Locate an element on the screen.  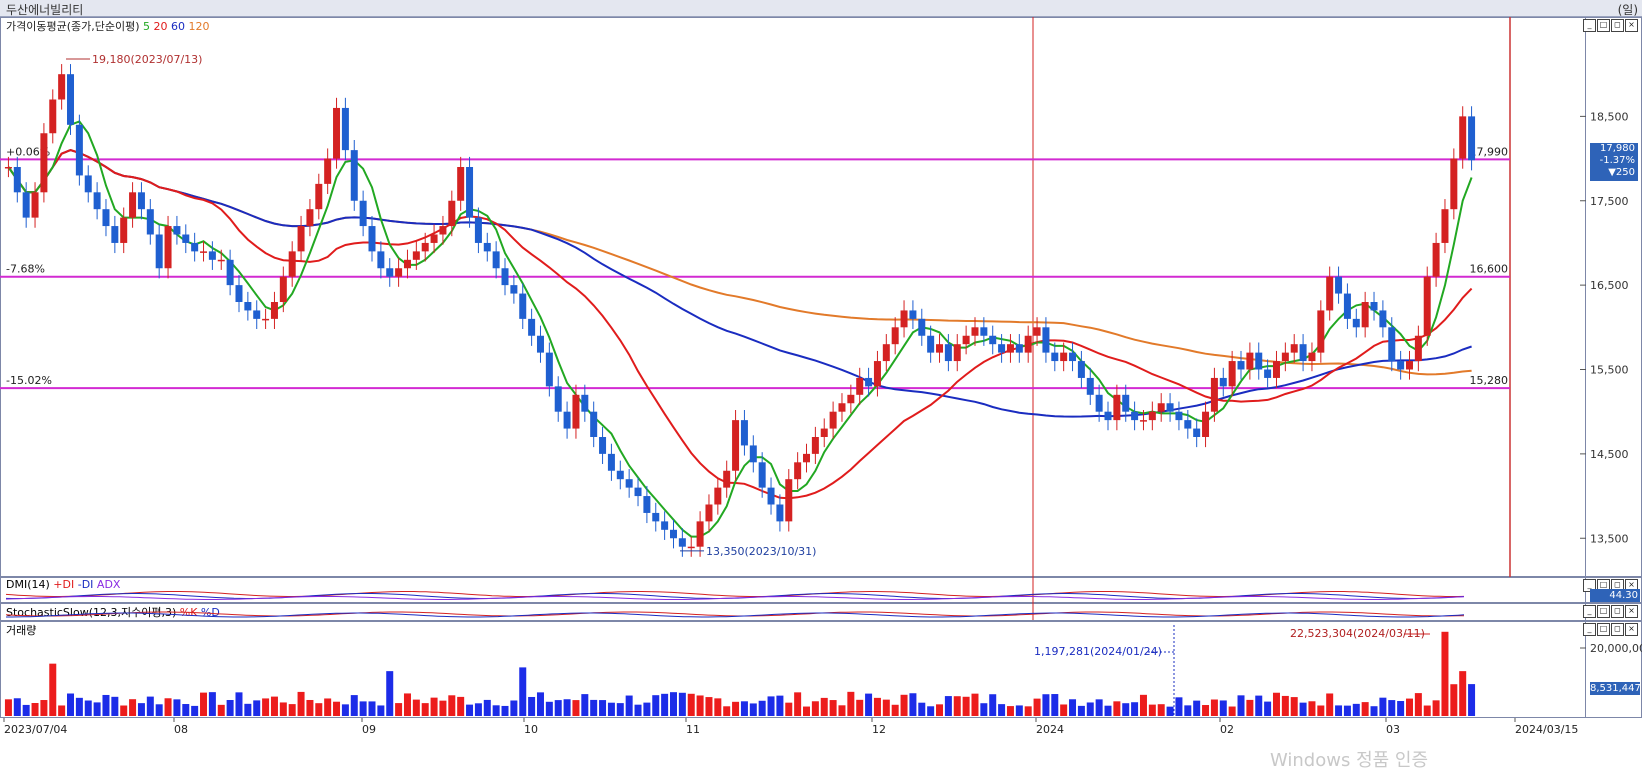
hline-pct-label: -7.68% is located at coordinates (25, 269).